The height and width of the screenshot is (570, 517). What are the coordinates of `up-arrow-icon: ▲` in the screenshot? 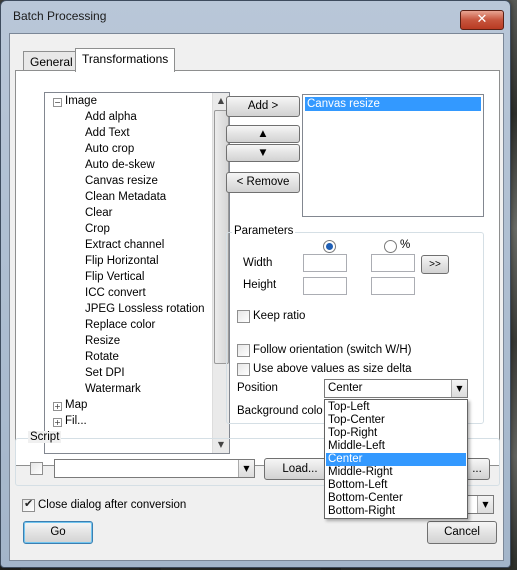 It's located at (263, 134).